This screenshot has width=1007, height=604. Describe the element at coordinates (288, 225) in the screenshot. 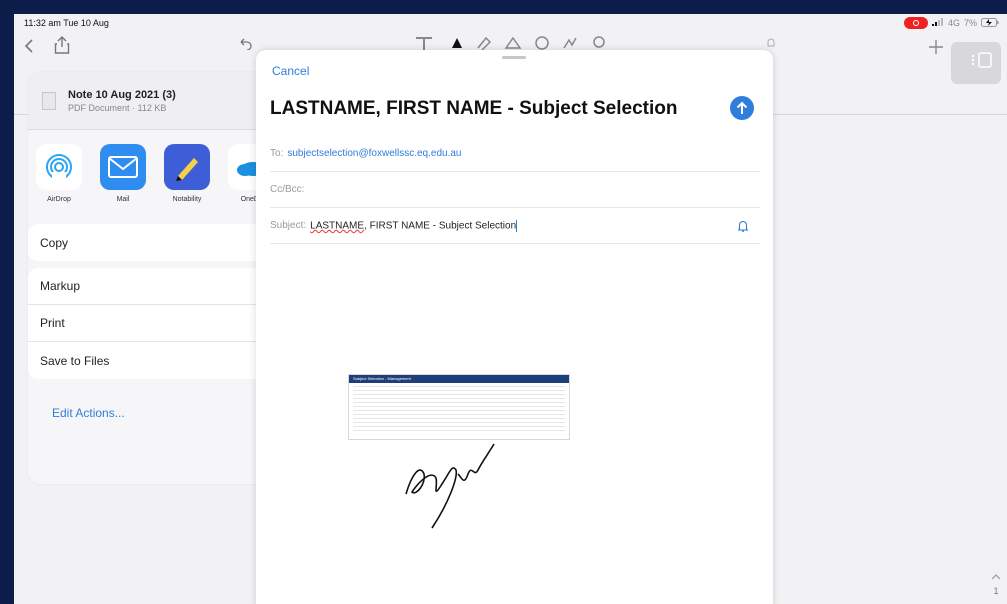

I see `subject-label: Subject:` at that location.